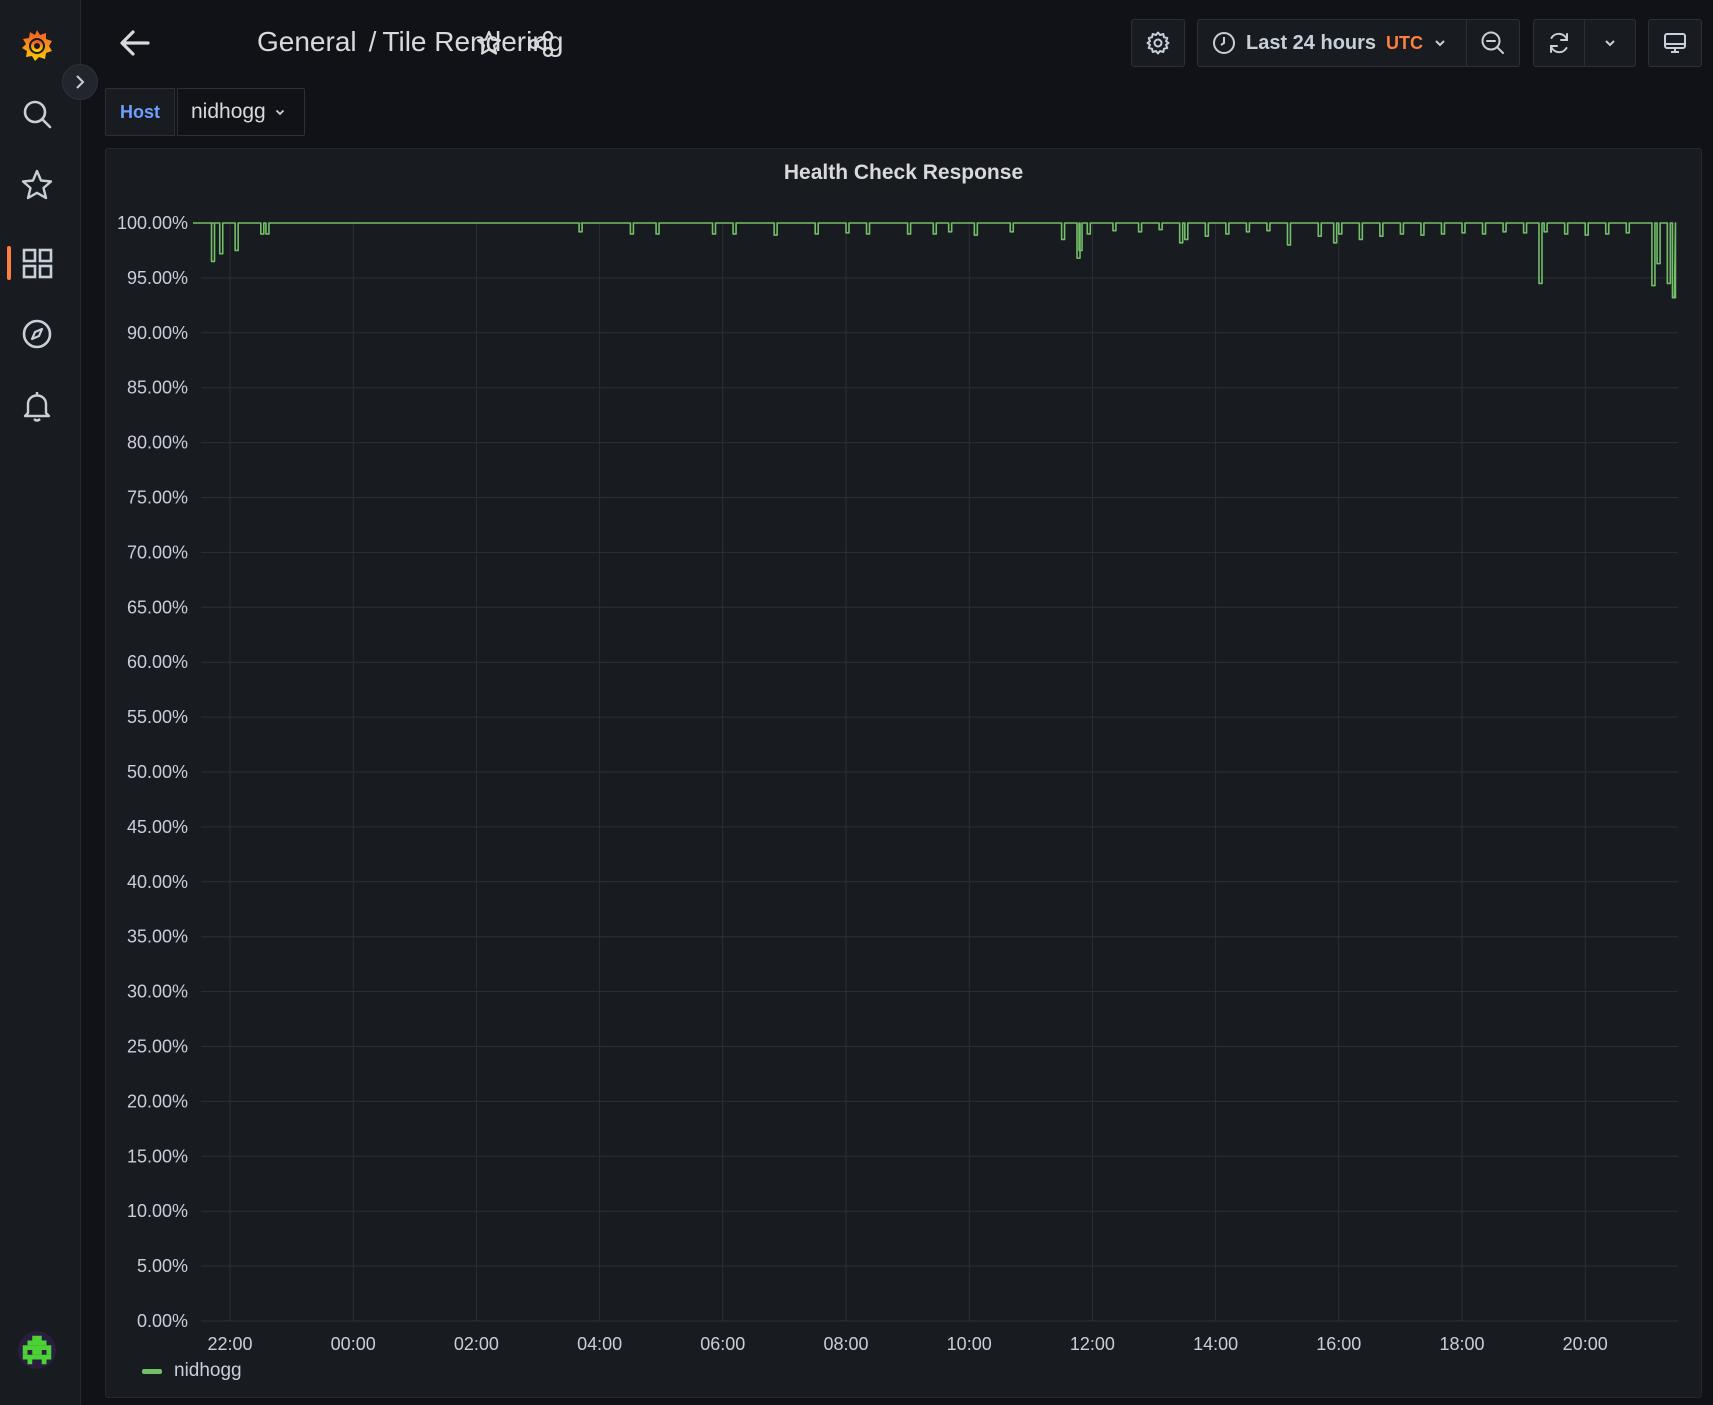 This screenshot has height=1405, width=1713. Describe the element at coordinates (162, 1266) in the screenshot. I see `y-tick-label: 5.00%` at that location.